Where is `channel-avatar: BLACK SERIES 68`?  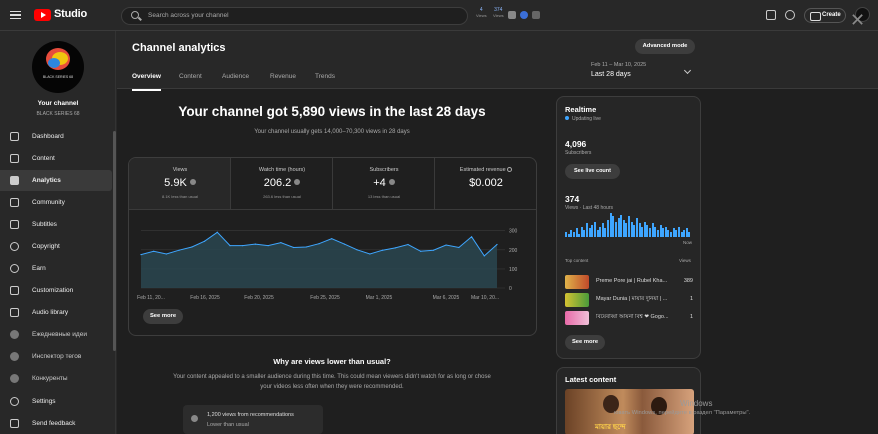 channel-avatar: BLACK SERIES 68 is located at coordinates (58, 67).